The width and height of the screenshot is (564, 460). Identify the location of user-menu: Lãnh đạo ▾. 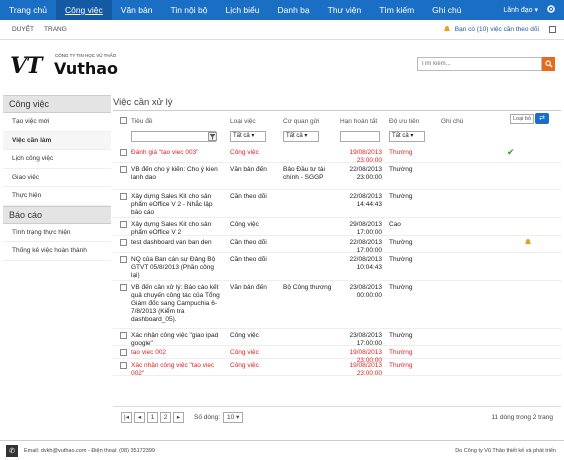
(520, 10).